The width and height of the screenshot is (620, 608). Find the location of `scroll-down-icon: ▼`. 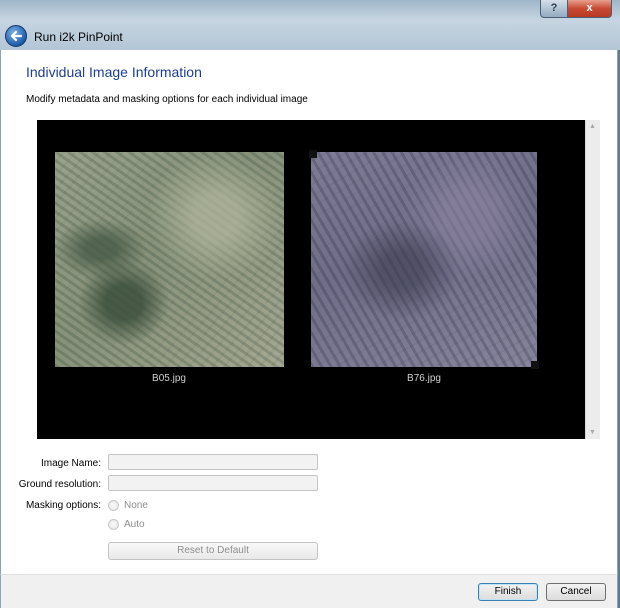

scroll-down-icon: ▼ is located at coordinates (592, 432).